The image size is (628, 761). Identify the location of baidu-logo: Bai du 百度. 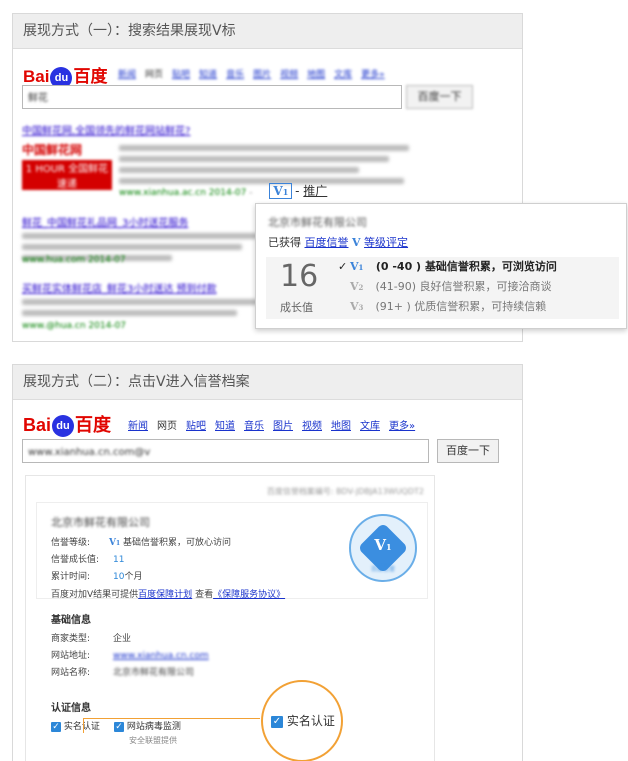
(67, 424).